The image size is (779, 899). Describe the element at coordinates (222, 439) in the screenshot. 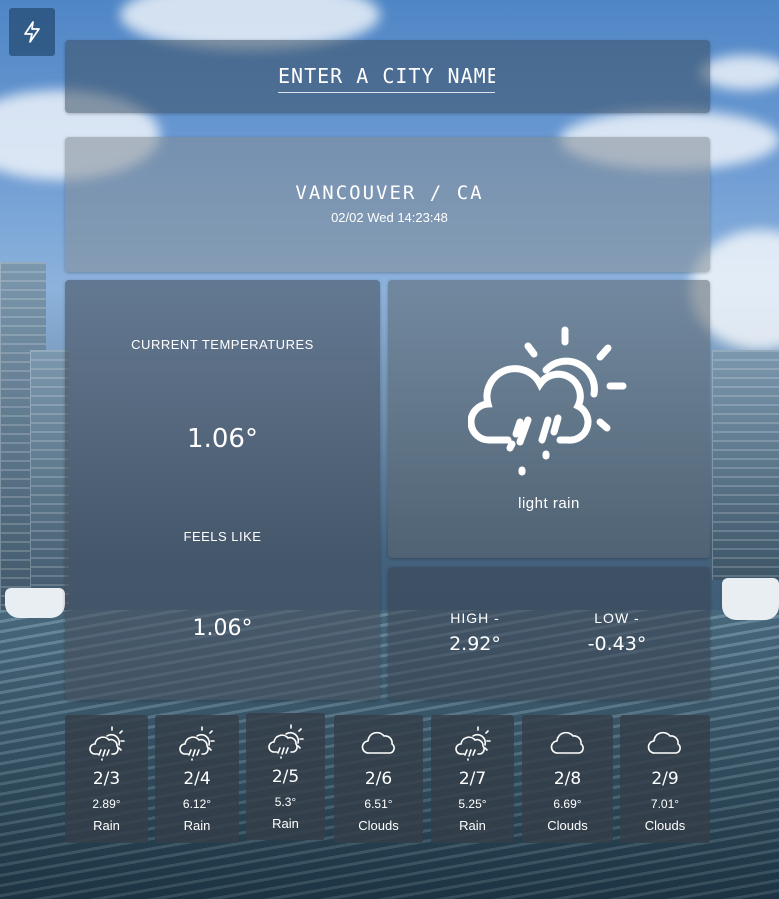

I see `current-temp-value: 1.06°` at that location.